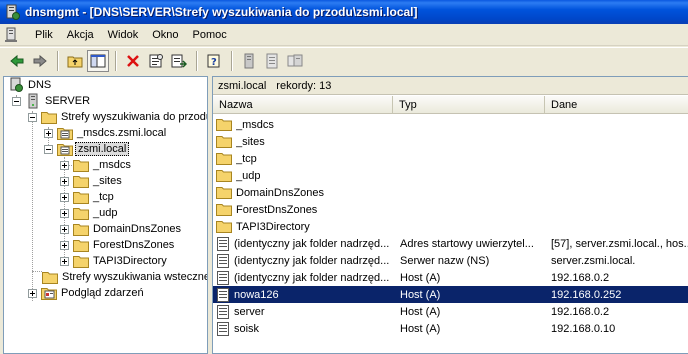 This screenshot has height=354, width=688. Describe the element at coordinates (344, 35) in the screenshot. I see `menu-bar: Plik Akcja Widok Okno Pomoc` at that location.